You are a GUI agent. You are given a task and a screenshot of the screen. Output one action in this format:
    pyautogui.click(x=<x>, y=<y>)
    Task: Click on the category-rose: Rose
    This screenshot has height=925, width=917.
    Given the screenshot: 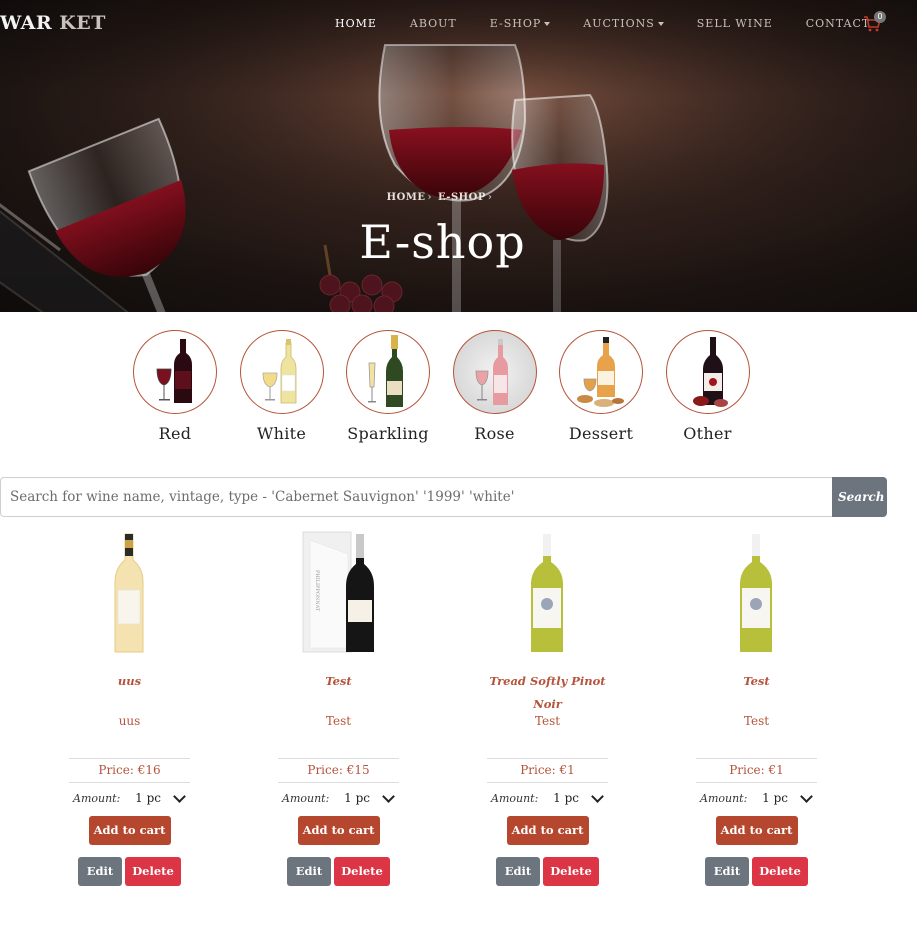 What is the action you would take?
    pyautogui.click(x=494, y=386)
    